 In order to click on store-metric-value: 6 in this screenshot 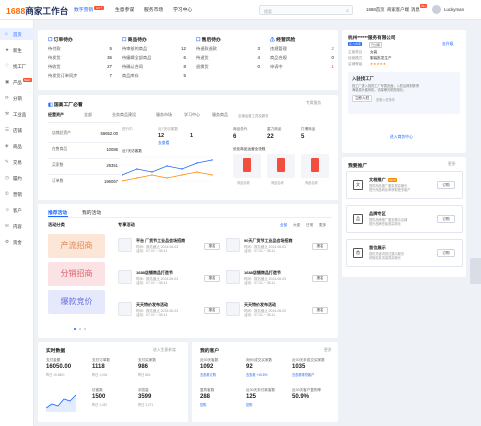, I will do `click(234, 137)`.